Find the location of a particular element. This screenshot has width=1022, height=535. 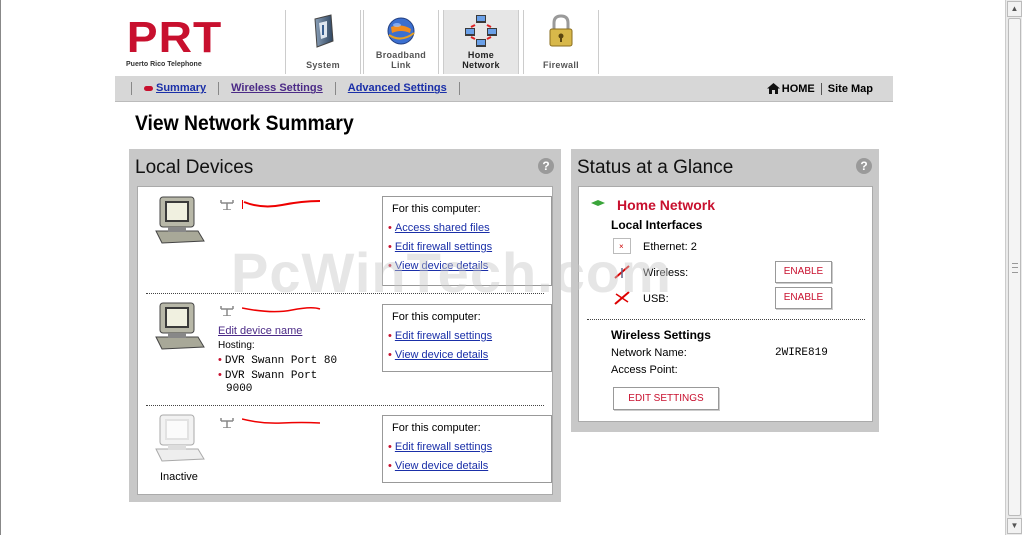

green-diamond-icon is located at coordinates (598, 203).